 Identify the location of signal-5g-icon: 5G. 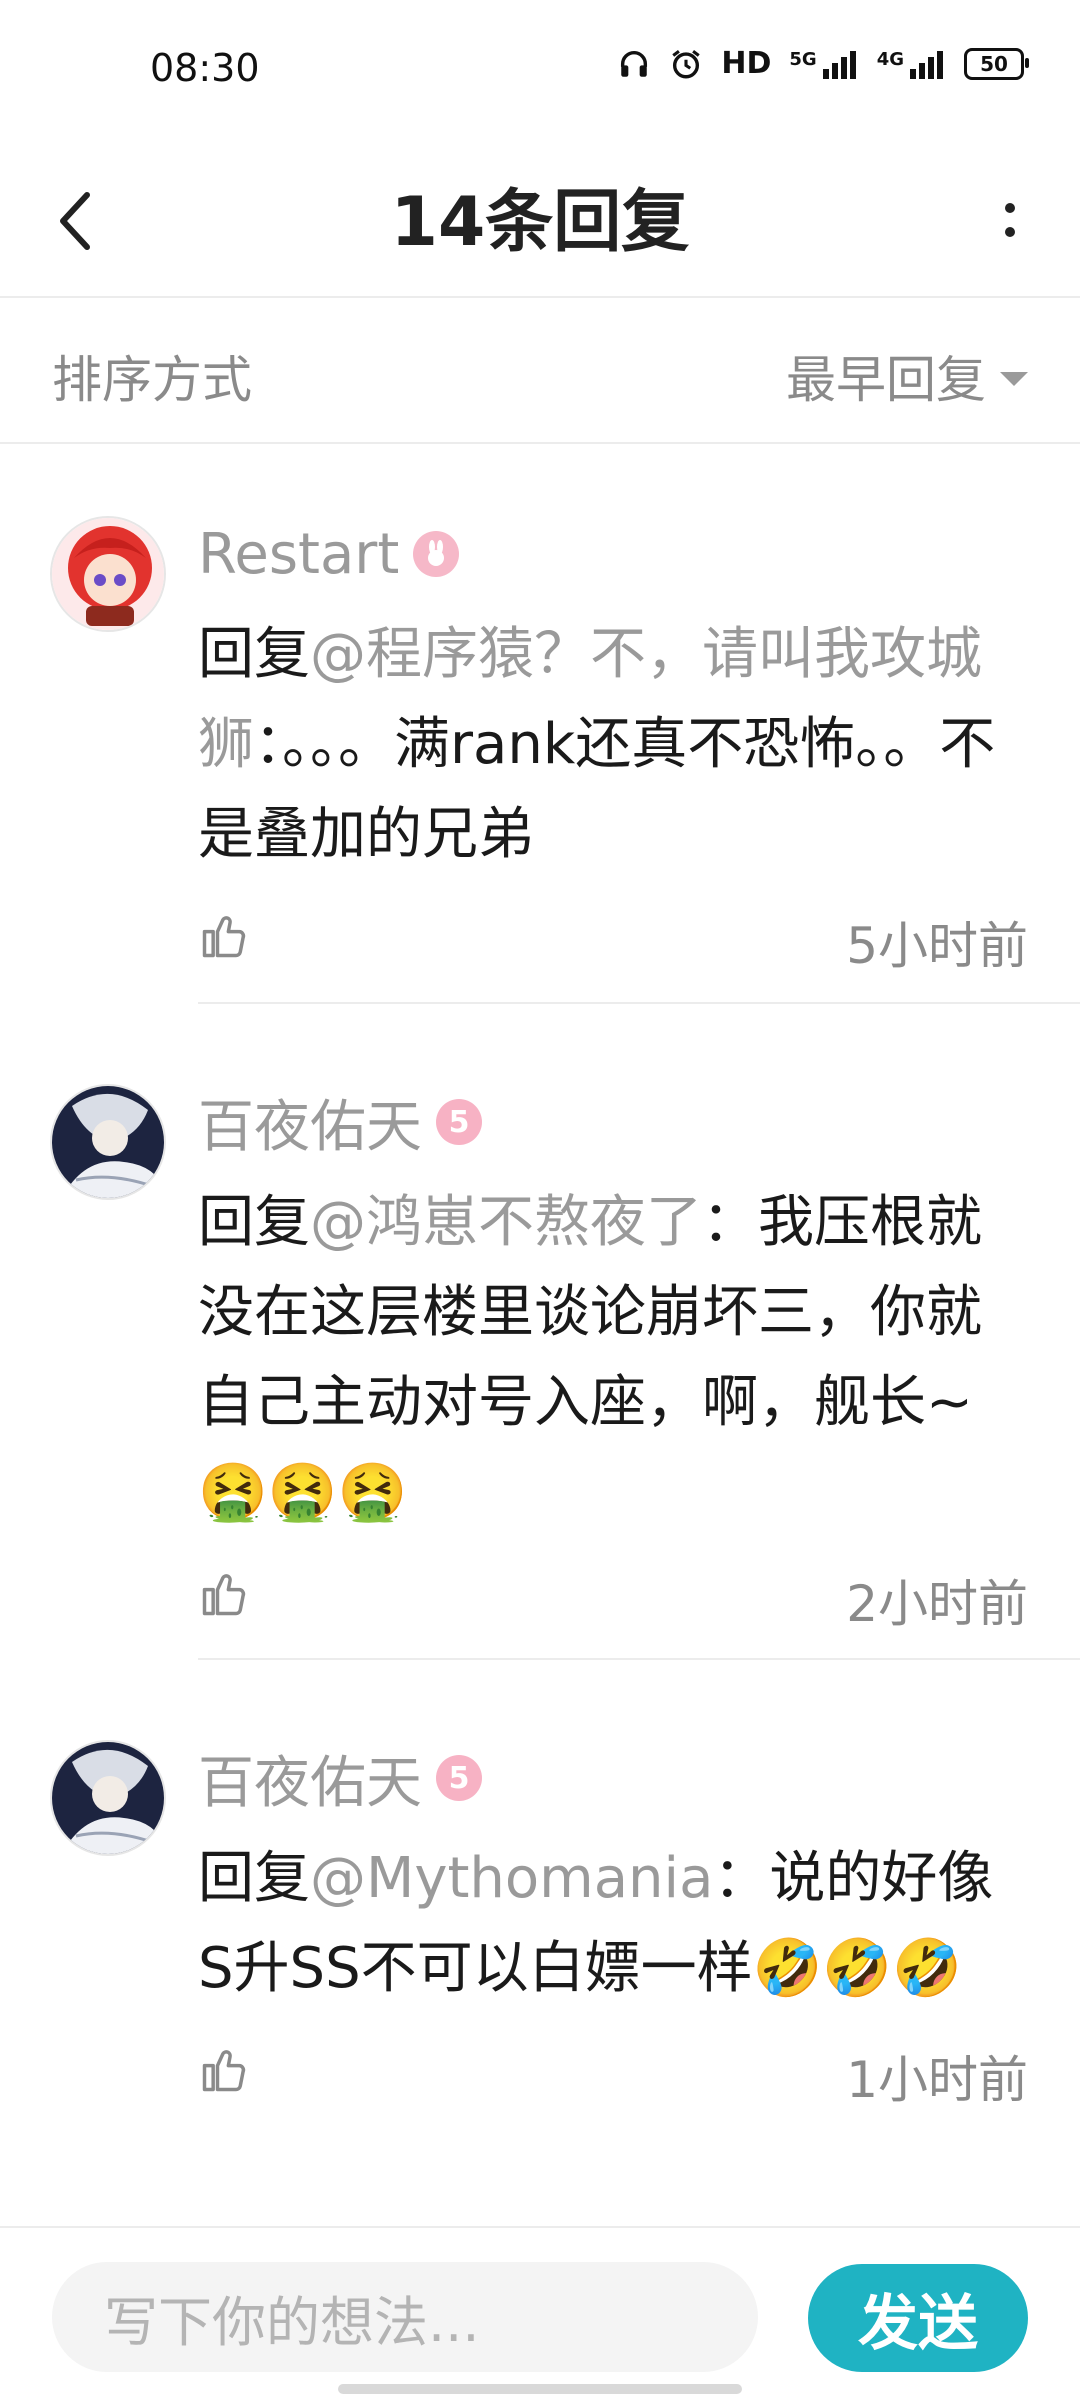
(823, 64).